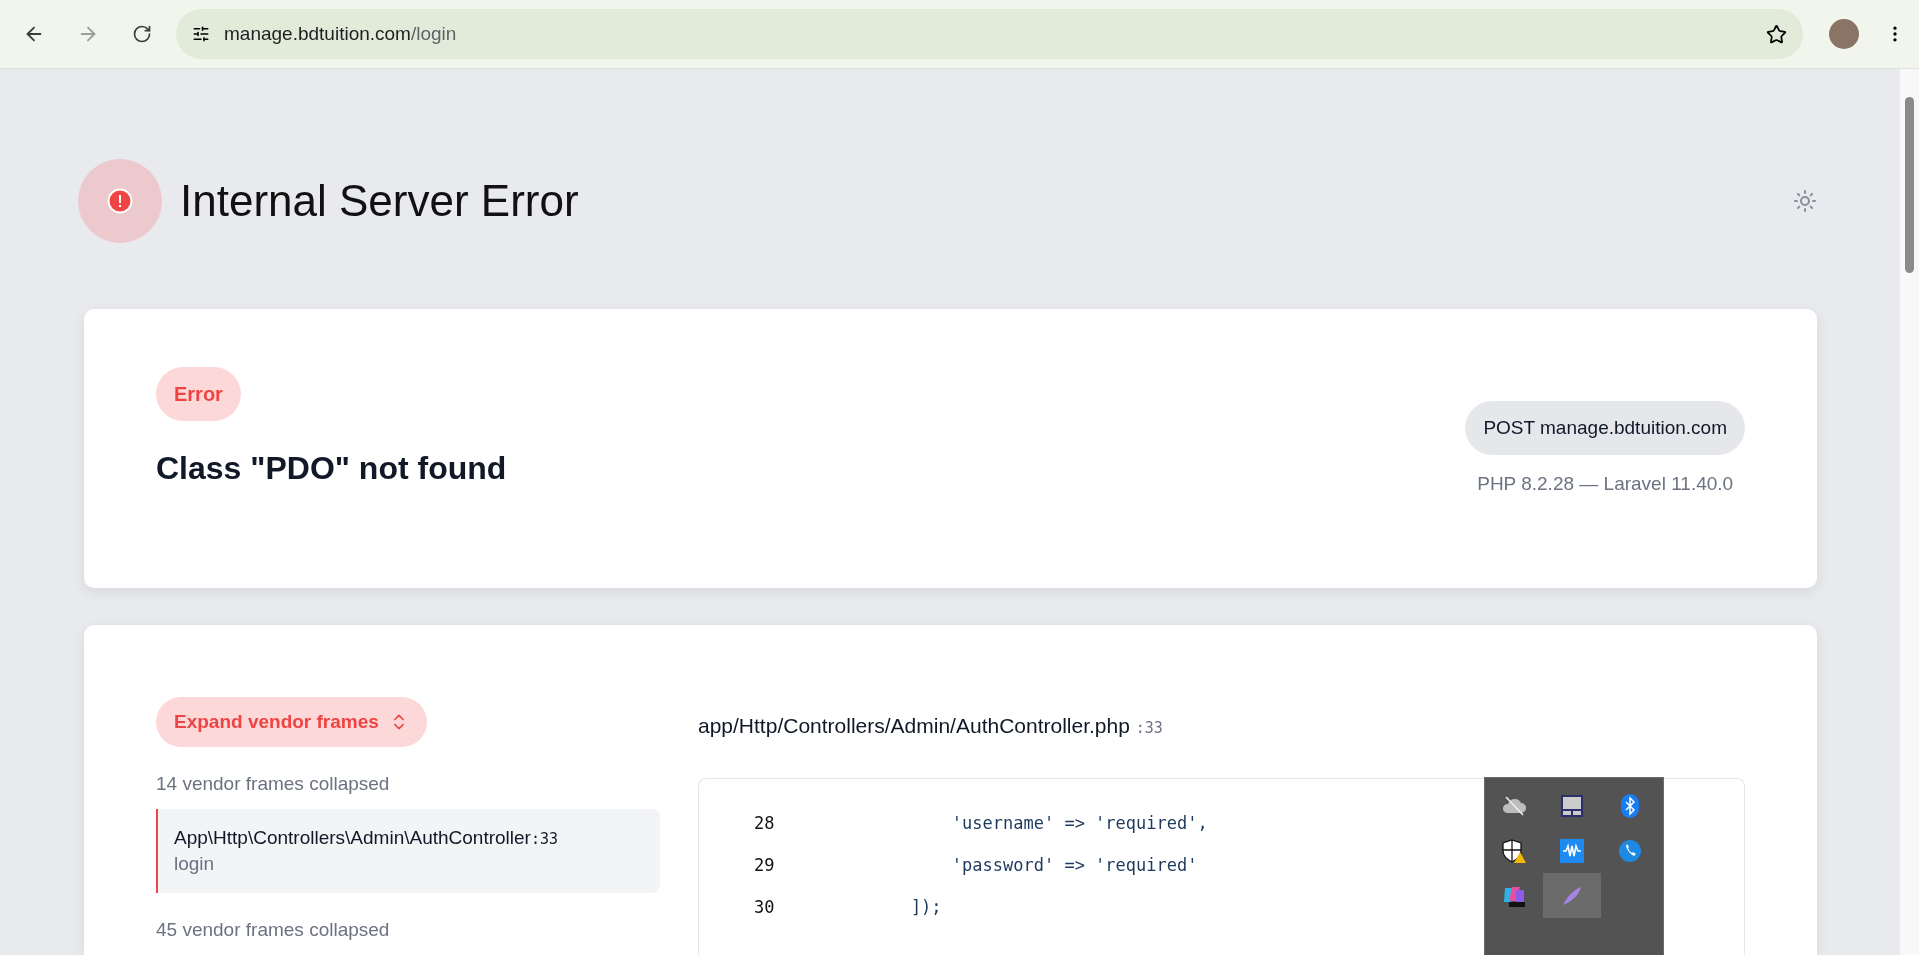 Image resolution: width=1919 pixels, height=955 pixels. I want to click on cloud-off-icon, so click(1514, 805).